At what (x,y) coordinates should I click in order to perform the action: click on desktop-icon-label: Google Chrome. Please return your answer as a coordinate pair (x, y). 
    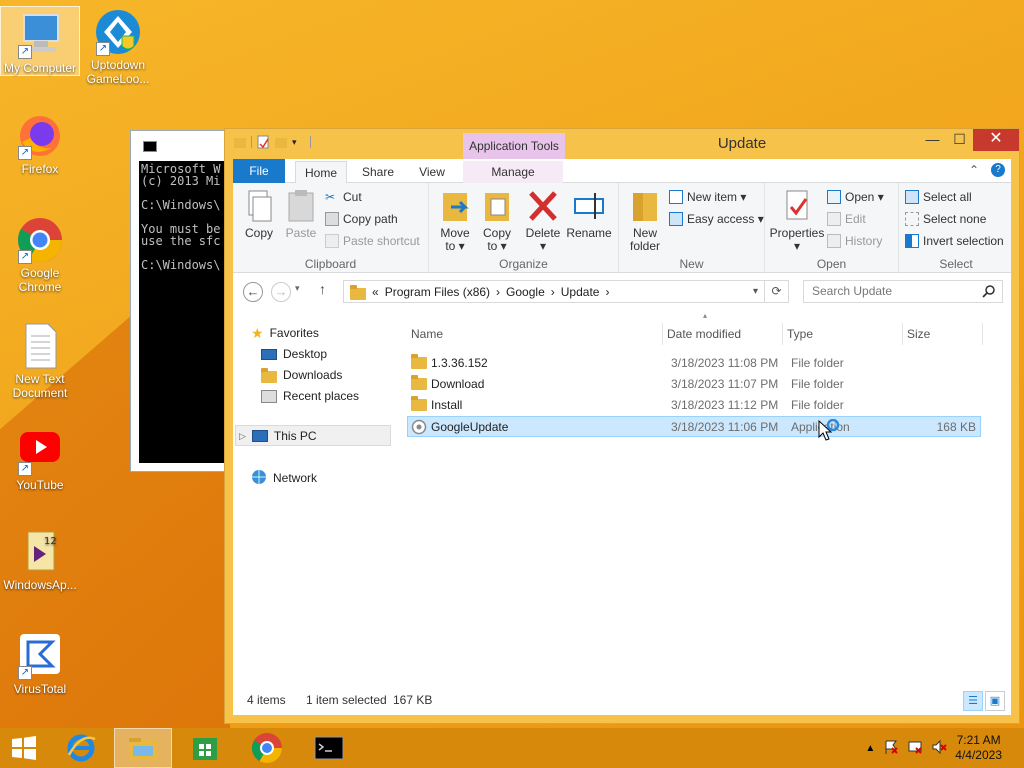
    Looking at the image, I should click on (40, 280).